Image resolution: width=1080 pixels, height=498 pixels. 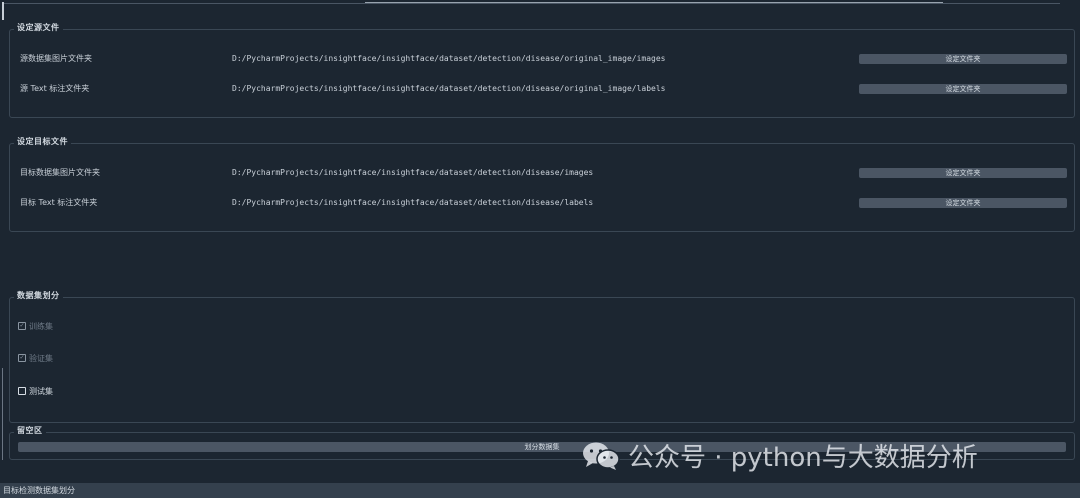 I want to click on train-set-checkbox: ✓ 训练集, so click(x=35, y=327).